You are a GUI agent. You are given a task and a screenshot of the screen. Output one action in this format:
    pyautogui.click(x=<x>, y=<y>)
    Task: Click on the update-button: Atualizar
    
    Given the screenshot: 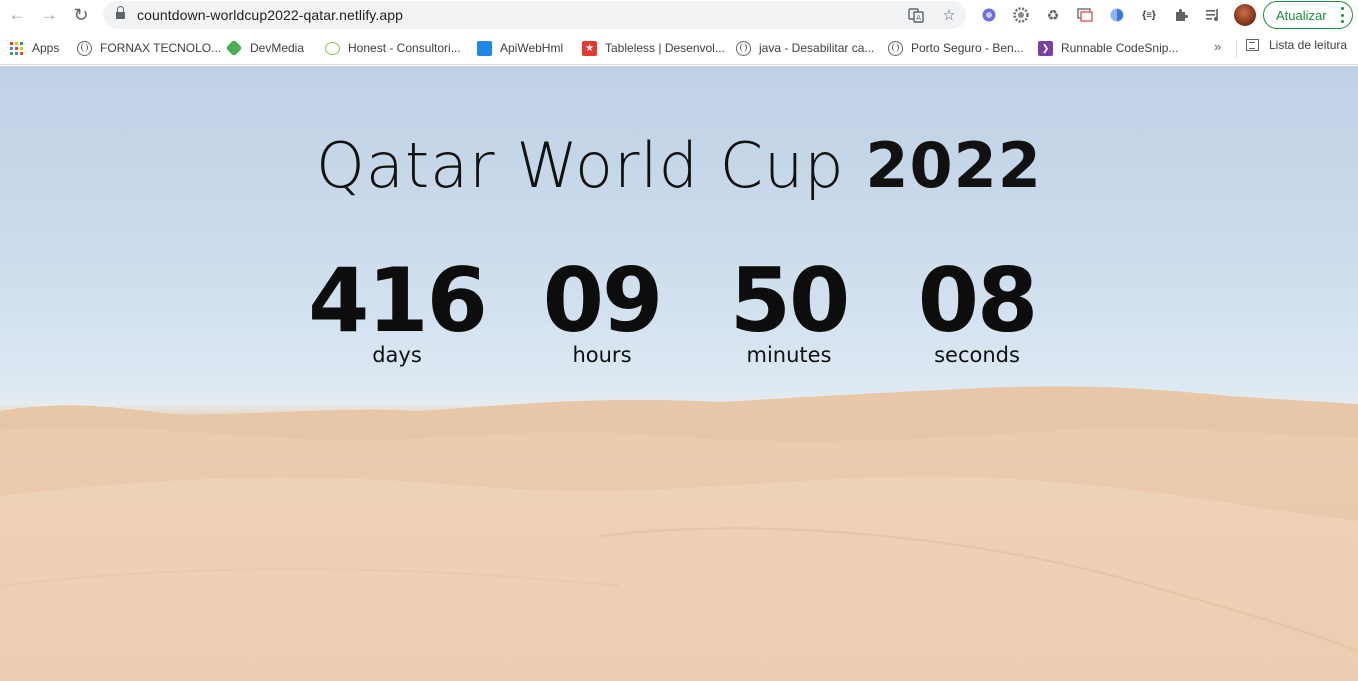 What is the action you would take?
    pyautogui.click(x=1308, y=15)
    